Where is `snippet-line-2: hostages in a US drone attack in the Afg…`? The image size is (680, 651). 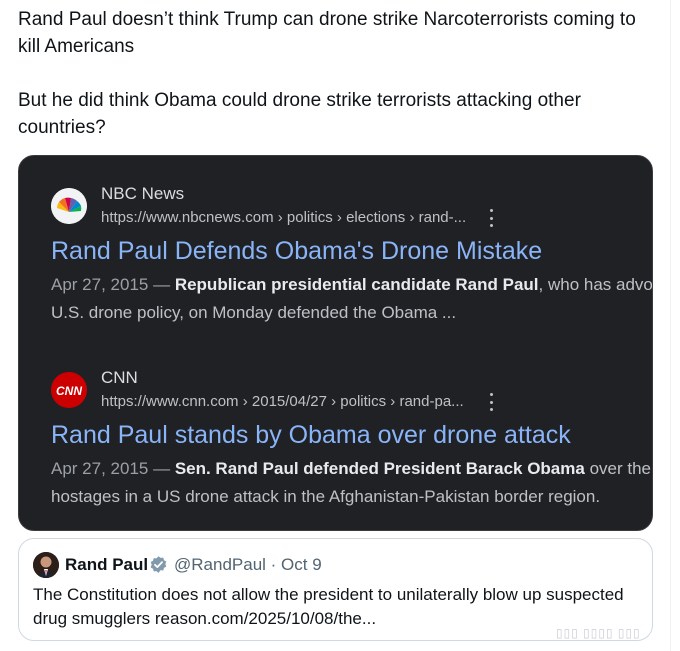
snippet-line-2: hostages in a US drone attack in the Afg… is located at coordinates (326, 496).